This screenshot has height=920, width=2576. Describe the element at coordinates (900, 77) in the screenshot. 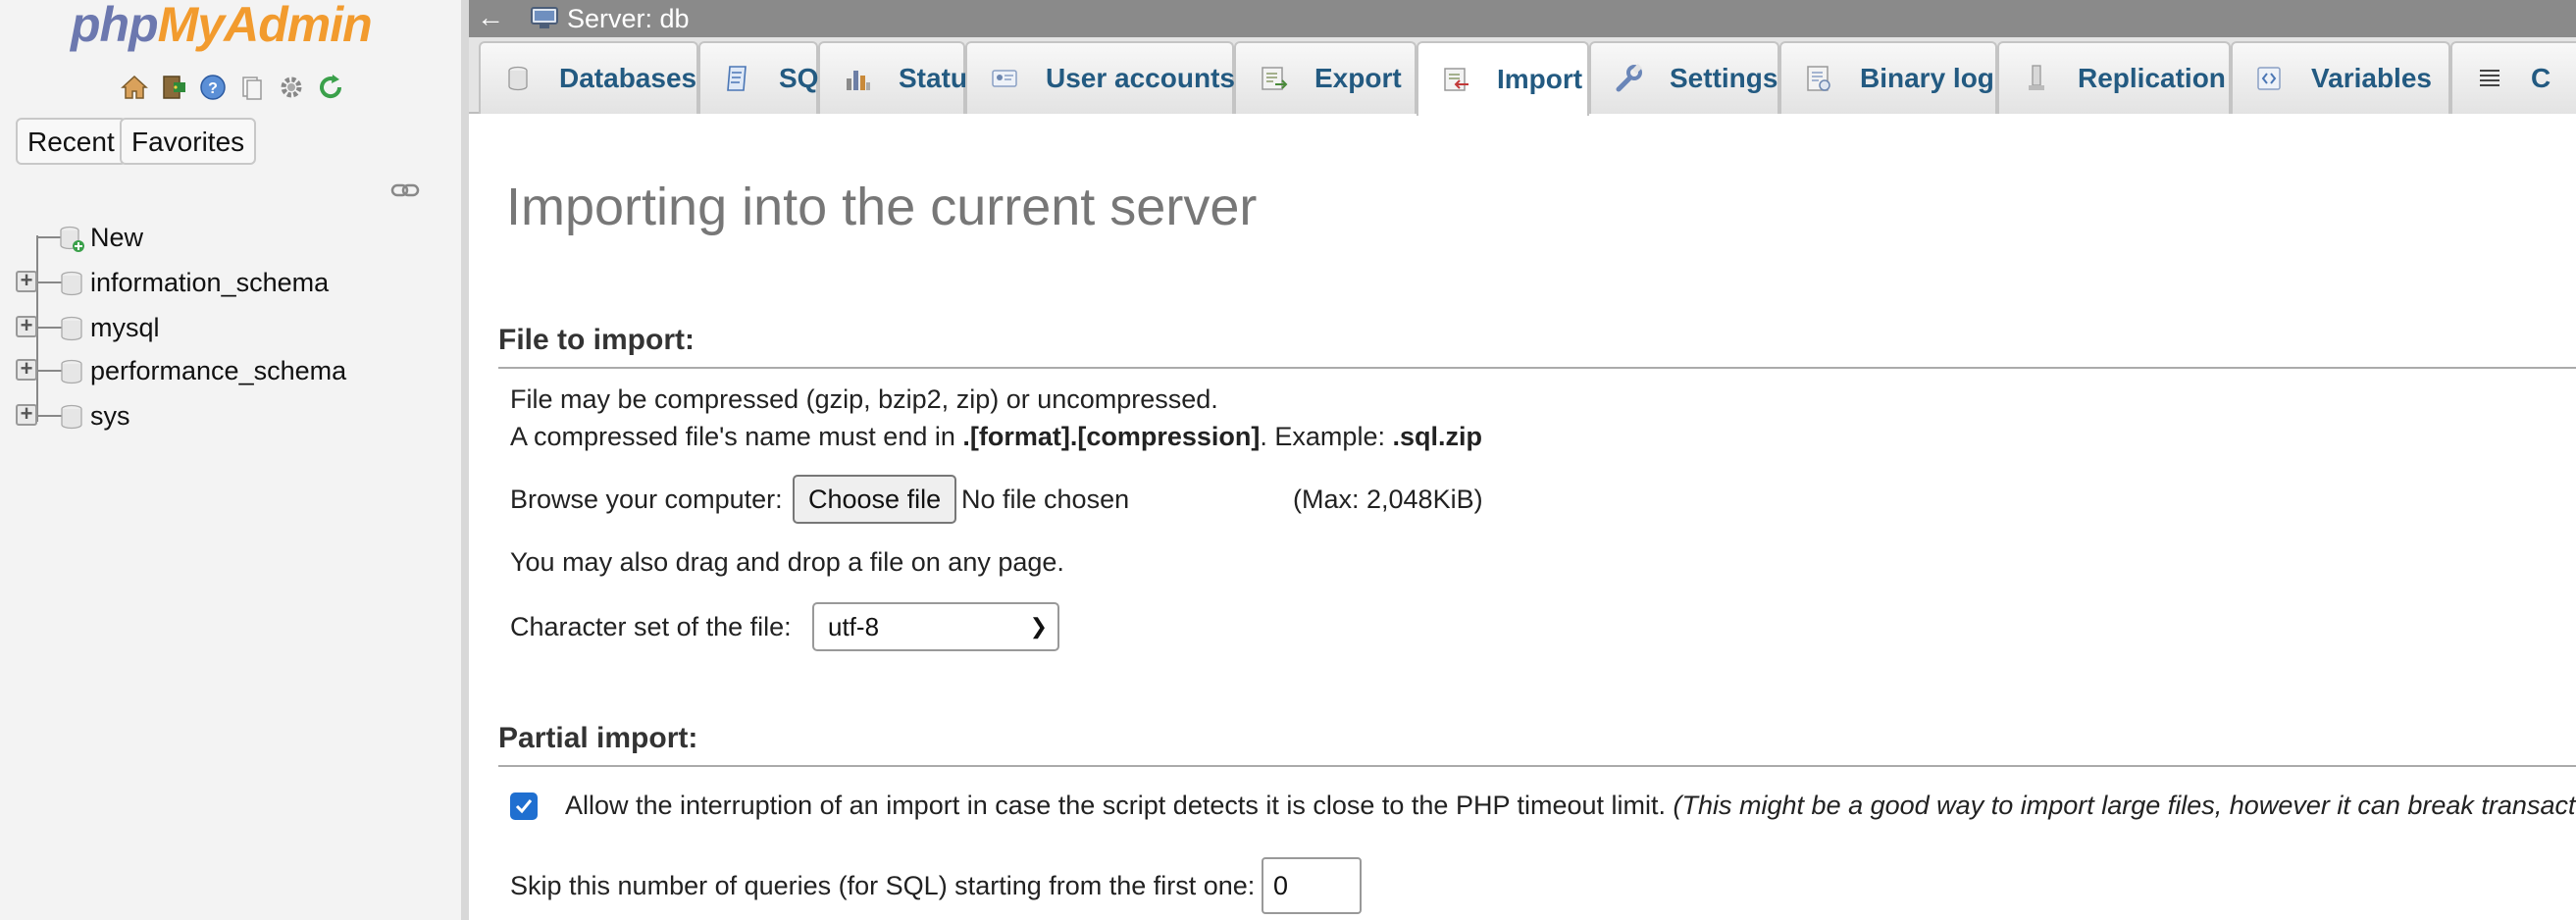

I see `tab-status: Status` at that location.